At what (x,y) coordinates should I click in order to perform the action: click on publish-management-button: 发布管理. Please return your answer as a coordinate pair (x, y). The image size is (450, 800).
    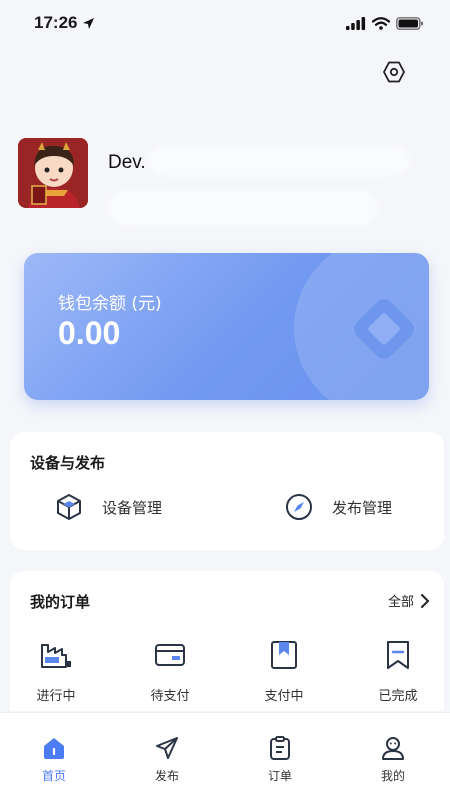
    Looking at the image, I should click on (338, 507).